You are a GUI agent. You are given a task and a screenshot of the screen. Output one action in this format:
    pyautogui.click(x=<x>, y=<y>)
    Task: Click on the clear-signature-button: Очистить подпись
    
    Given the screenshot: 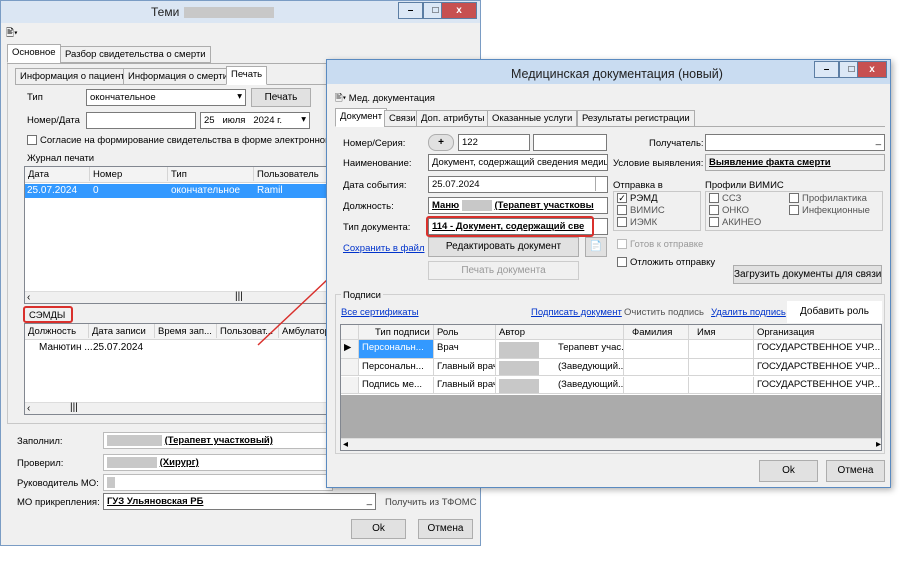 What is the action you would take?
    pyautogui.click(x=664, y=312)
    